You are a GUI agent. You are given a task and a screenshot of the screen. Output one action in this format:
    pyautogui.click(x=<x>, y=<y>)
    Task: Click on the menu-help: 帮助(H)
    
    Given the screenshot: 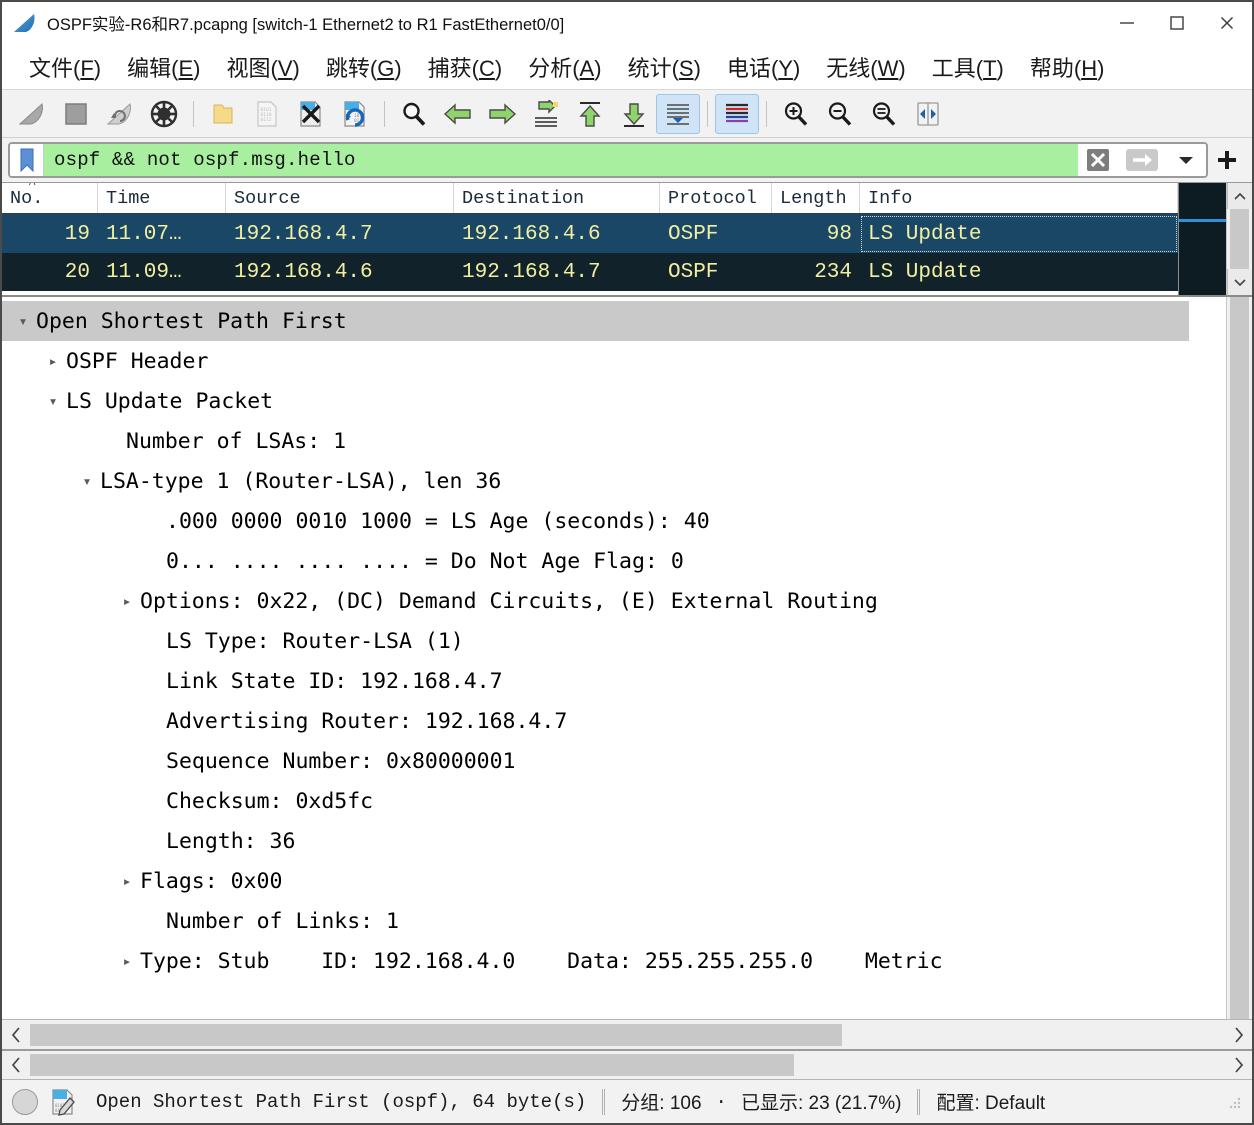 What is the action you would take?
    pyautogui.click(x=1067, y=67)
    